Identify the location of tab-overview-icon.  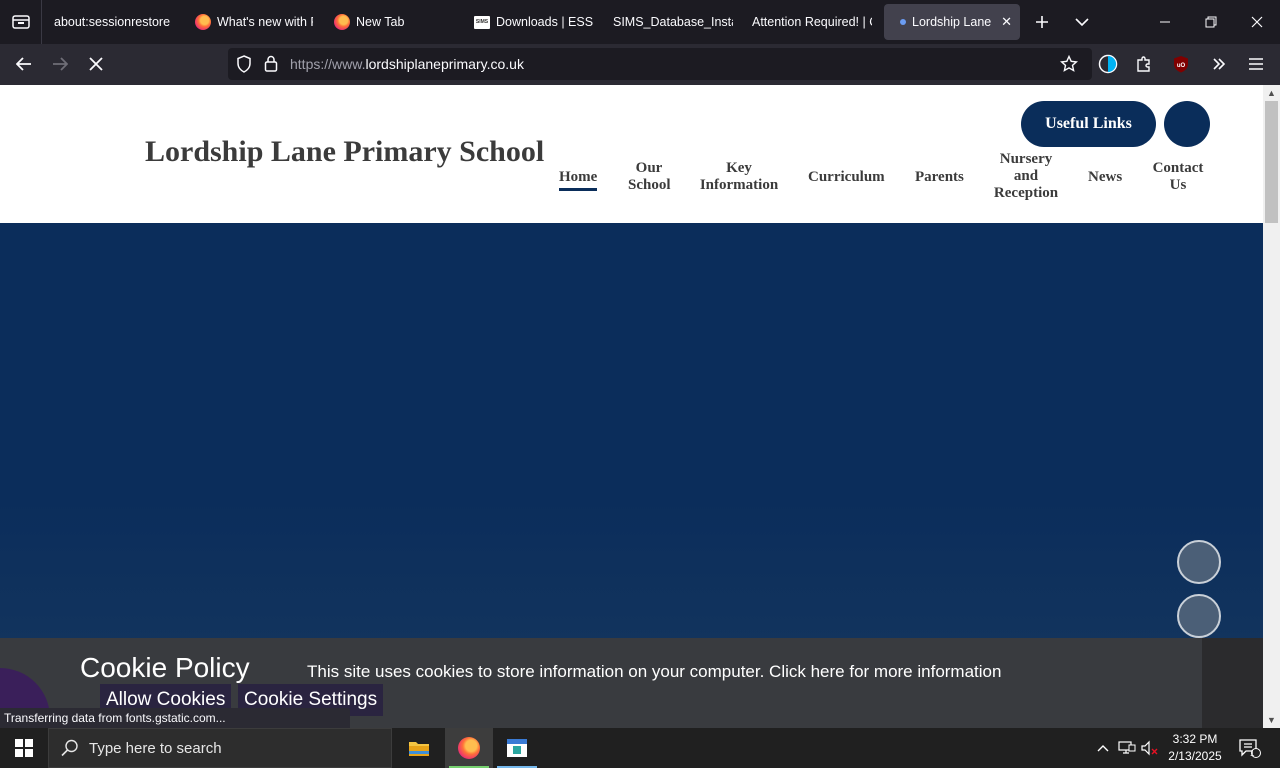
(20, 22).